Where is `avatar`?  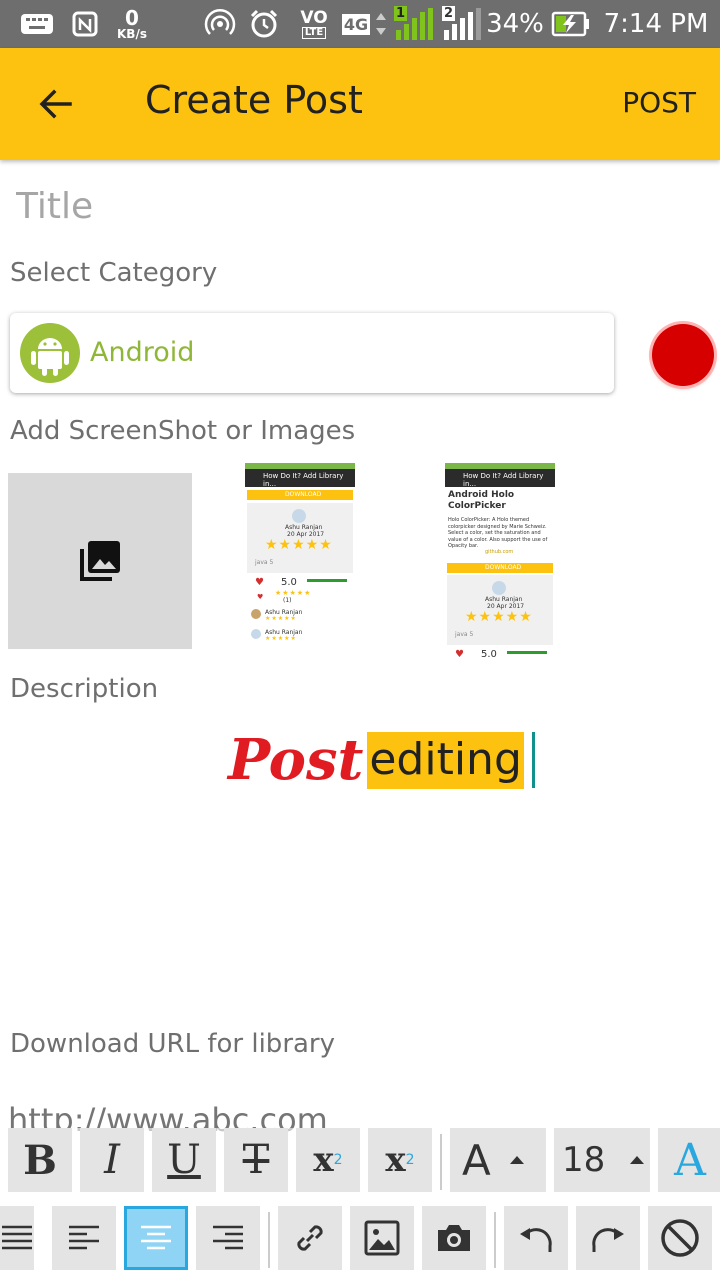
avatar is located at coordinates (499, 588).